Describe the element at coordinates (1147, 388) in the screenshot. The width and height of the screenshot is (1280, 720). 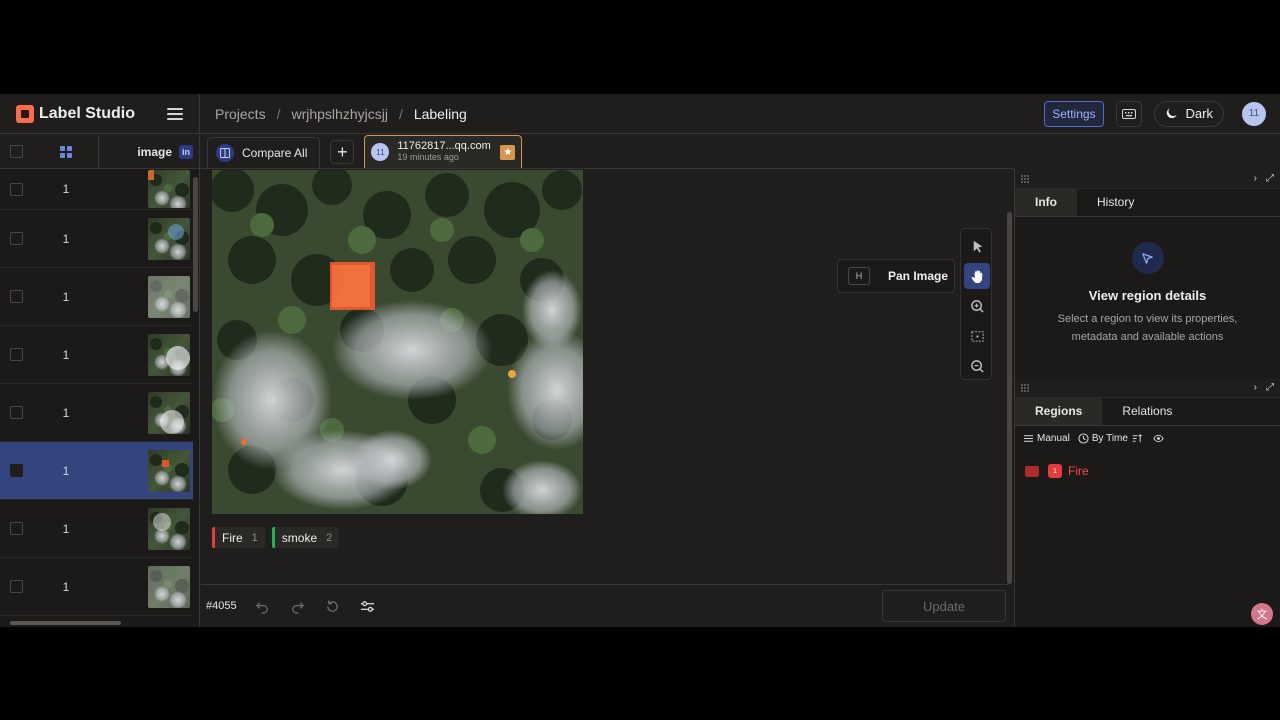
I see `regions-panel-header: › ⤢` at that location.